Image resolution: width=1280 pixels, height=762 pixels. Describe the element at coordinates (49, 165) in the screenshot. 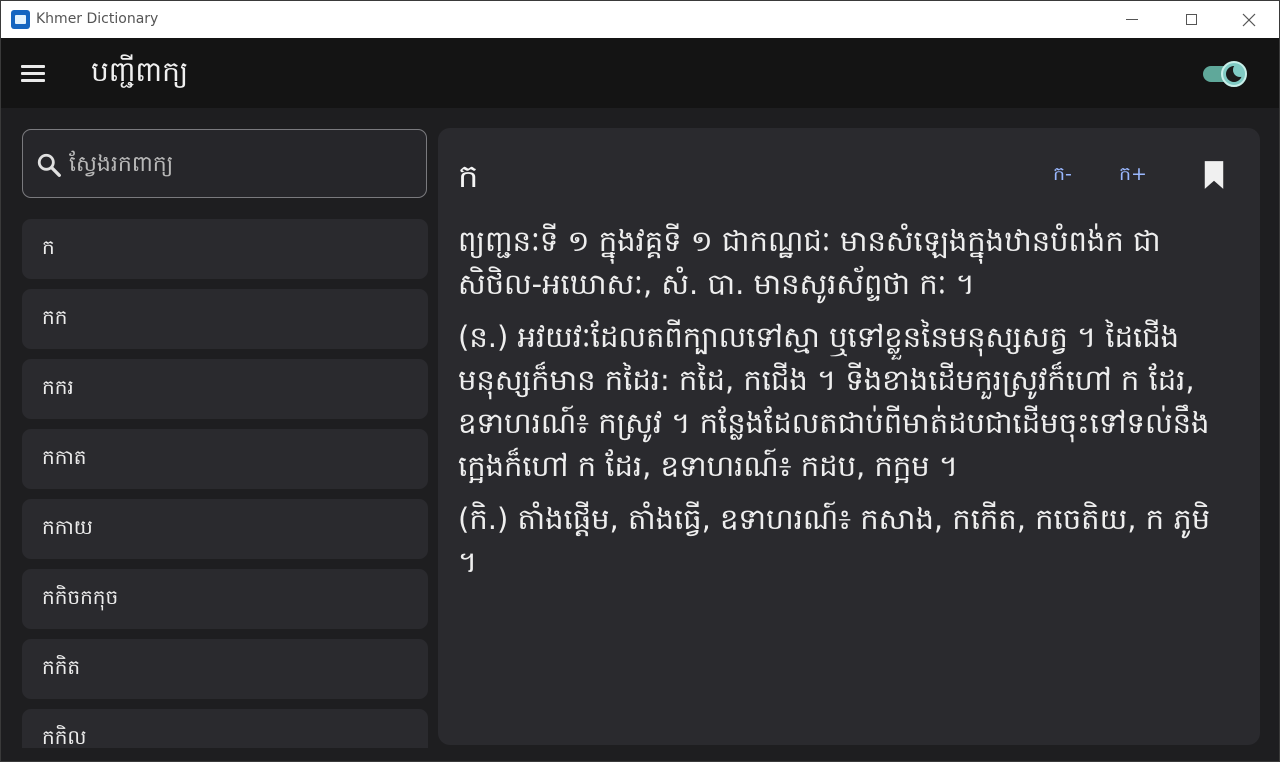

I see `search-icon` at that location.